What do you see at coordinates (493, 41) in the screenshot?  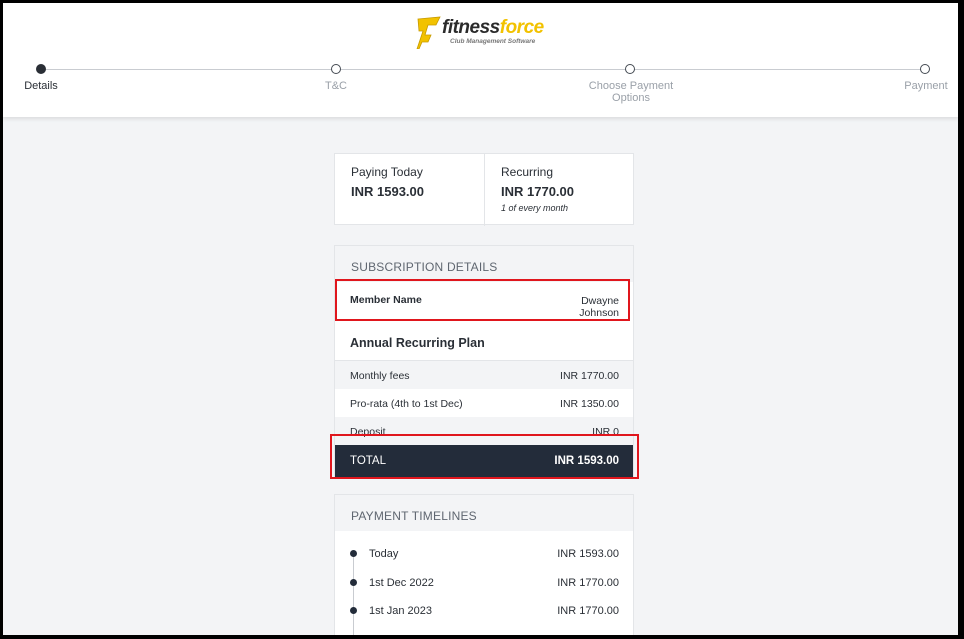 I see `brand-tagline: Club Management Software` at bounding box center [493, 41].